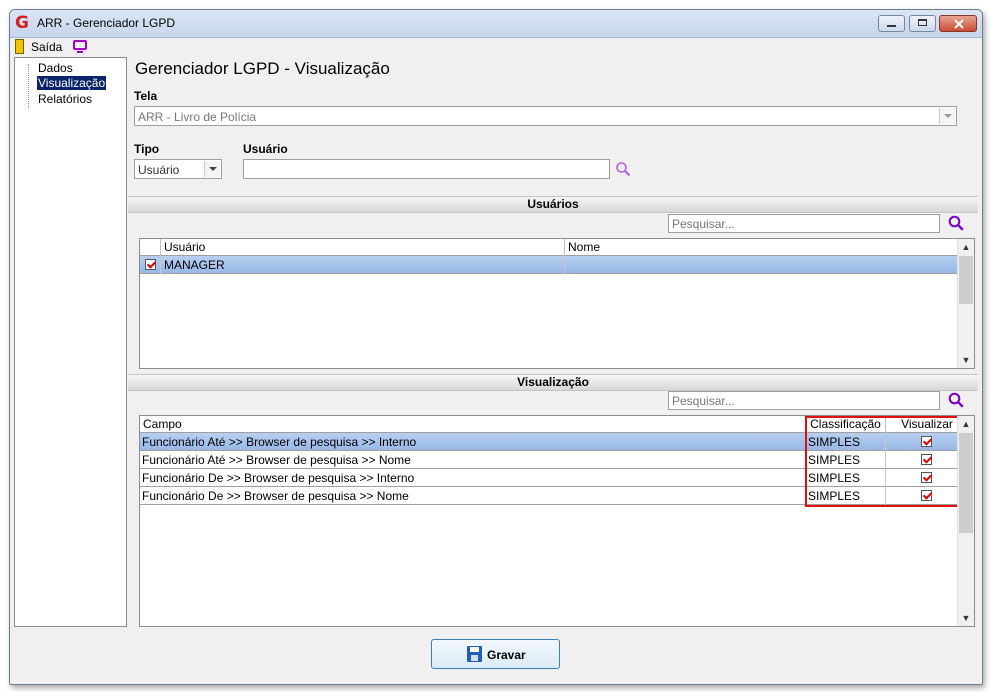 The width and height of the screenshot is (991, 692). What do you see at coordinates (72, 83) in the screenshot?
I see `sidebar-item-visualizacao: Visualização` at bounding box center [72, 83].